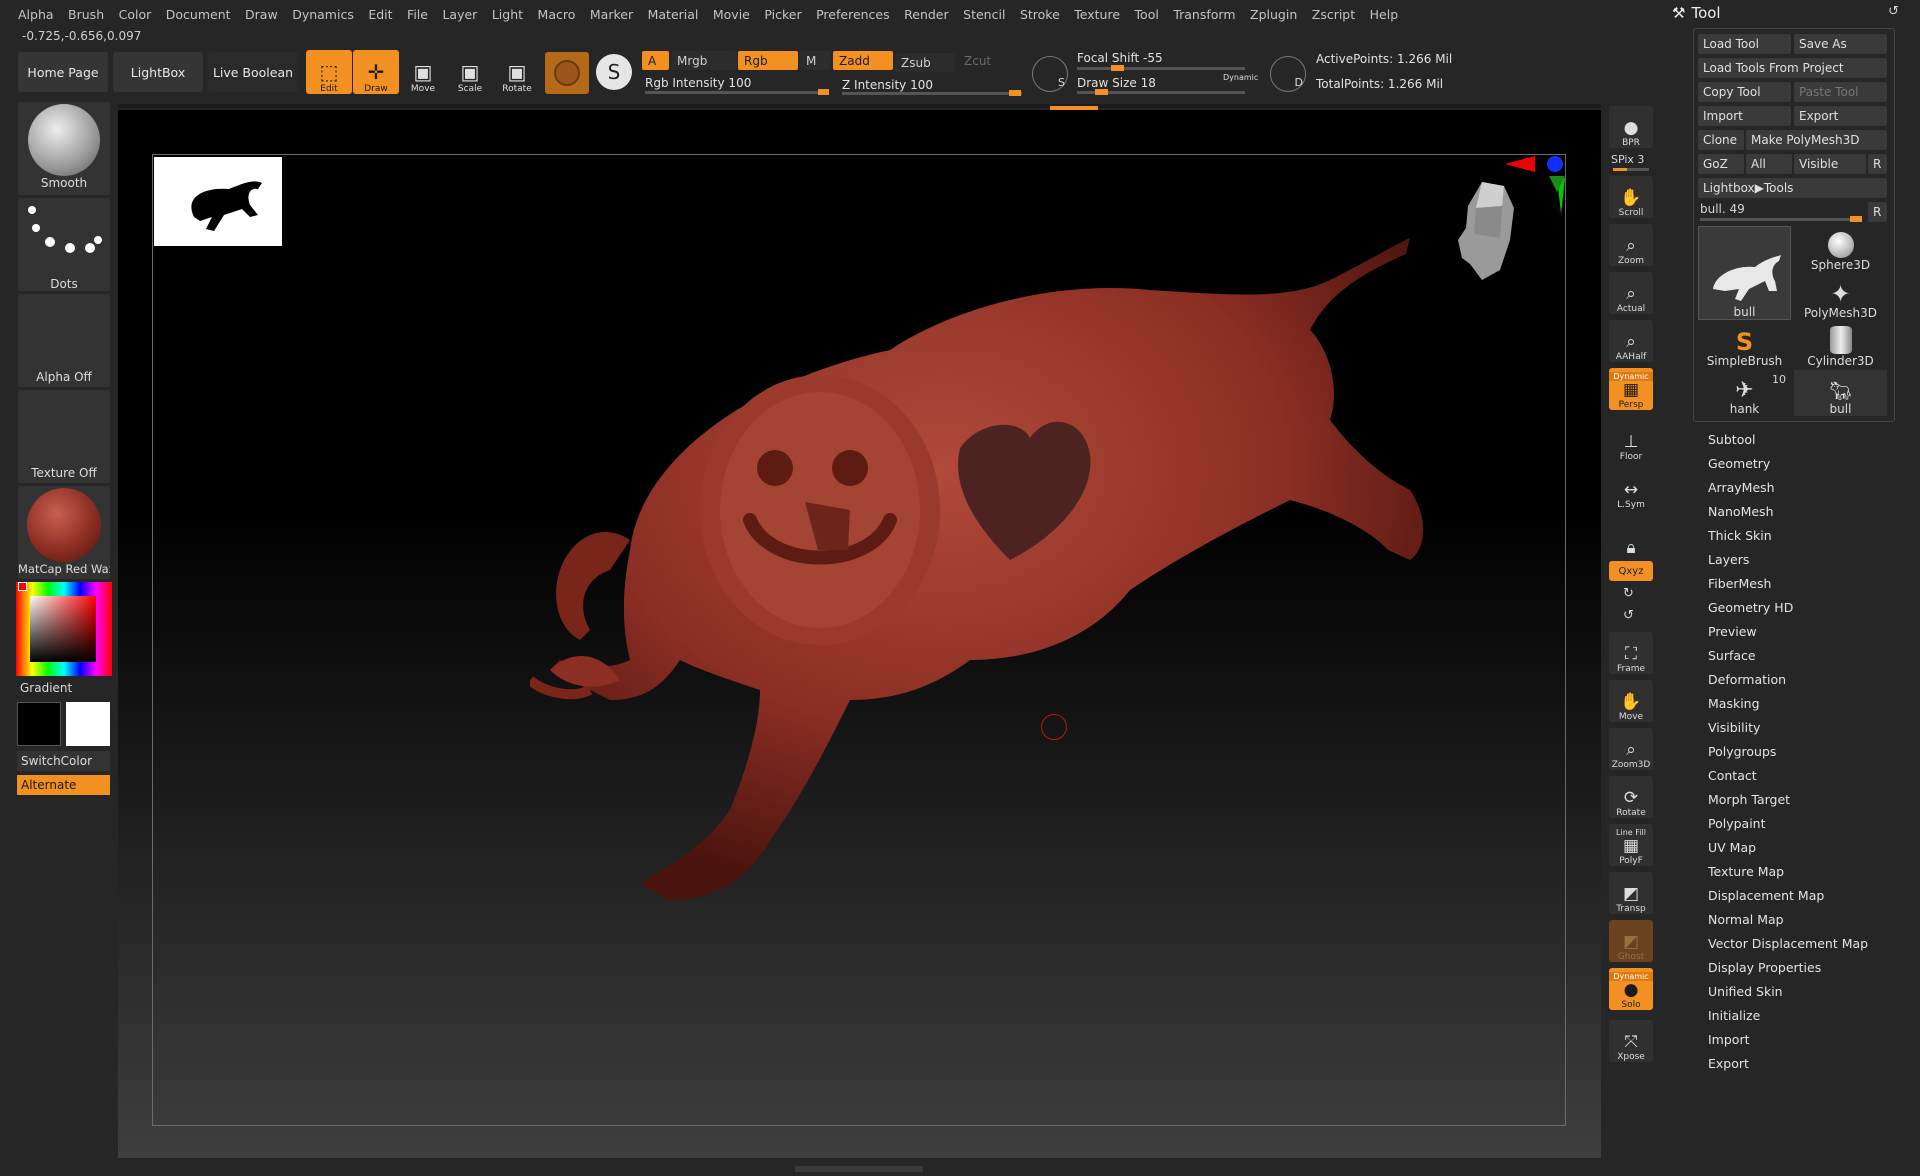 The image size is (1920, 1176). I want to click on rotate-z-icon: ↺, so click(1628, 615).